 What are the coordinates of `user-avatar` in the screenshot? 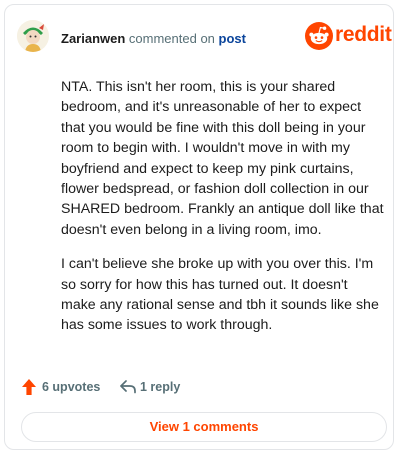 It's located at (33, 36).